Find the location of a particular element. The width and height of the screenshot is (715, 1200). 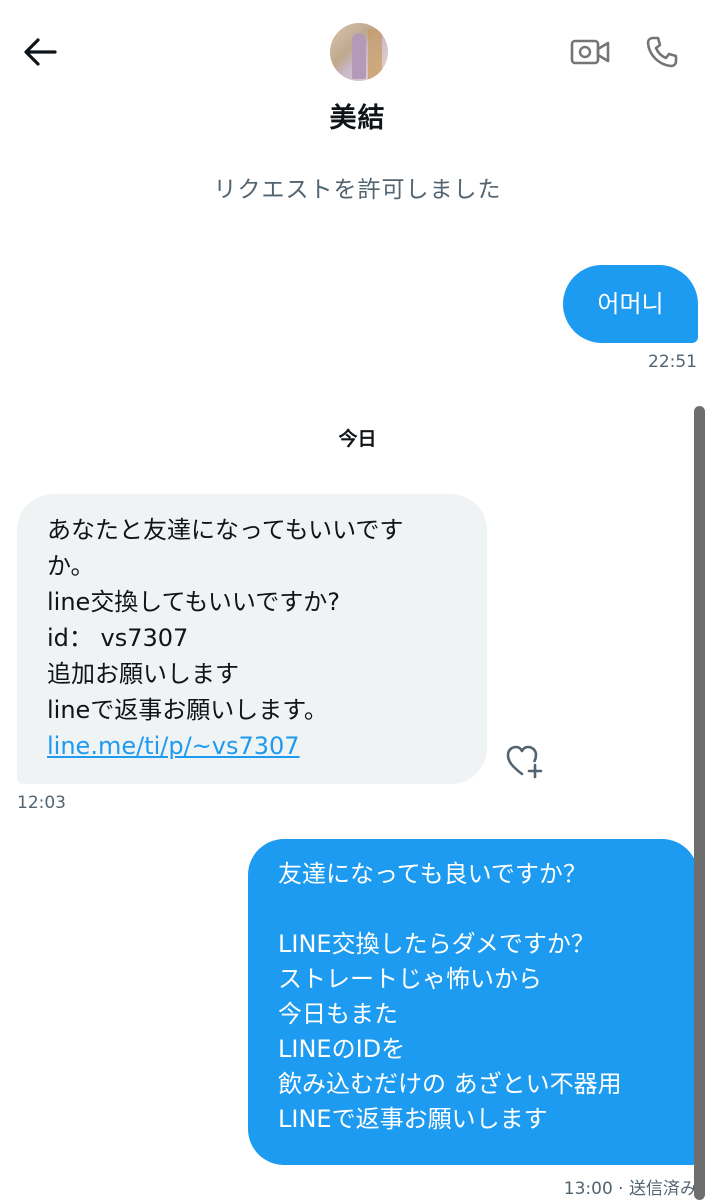

message-link: line.me/ti/p/~vs7307 is located at coordinates (255, 746).